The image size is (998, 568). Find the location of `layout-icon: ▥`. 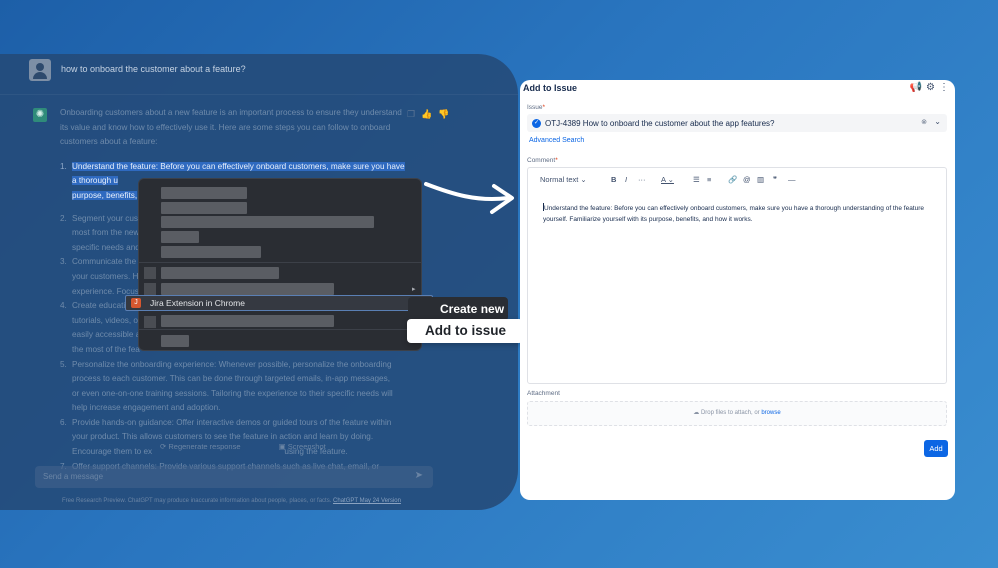

layout-icon: ▥ is located at coordinates (760, 179).